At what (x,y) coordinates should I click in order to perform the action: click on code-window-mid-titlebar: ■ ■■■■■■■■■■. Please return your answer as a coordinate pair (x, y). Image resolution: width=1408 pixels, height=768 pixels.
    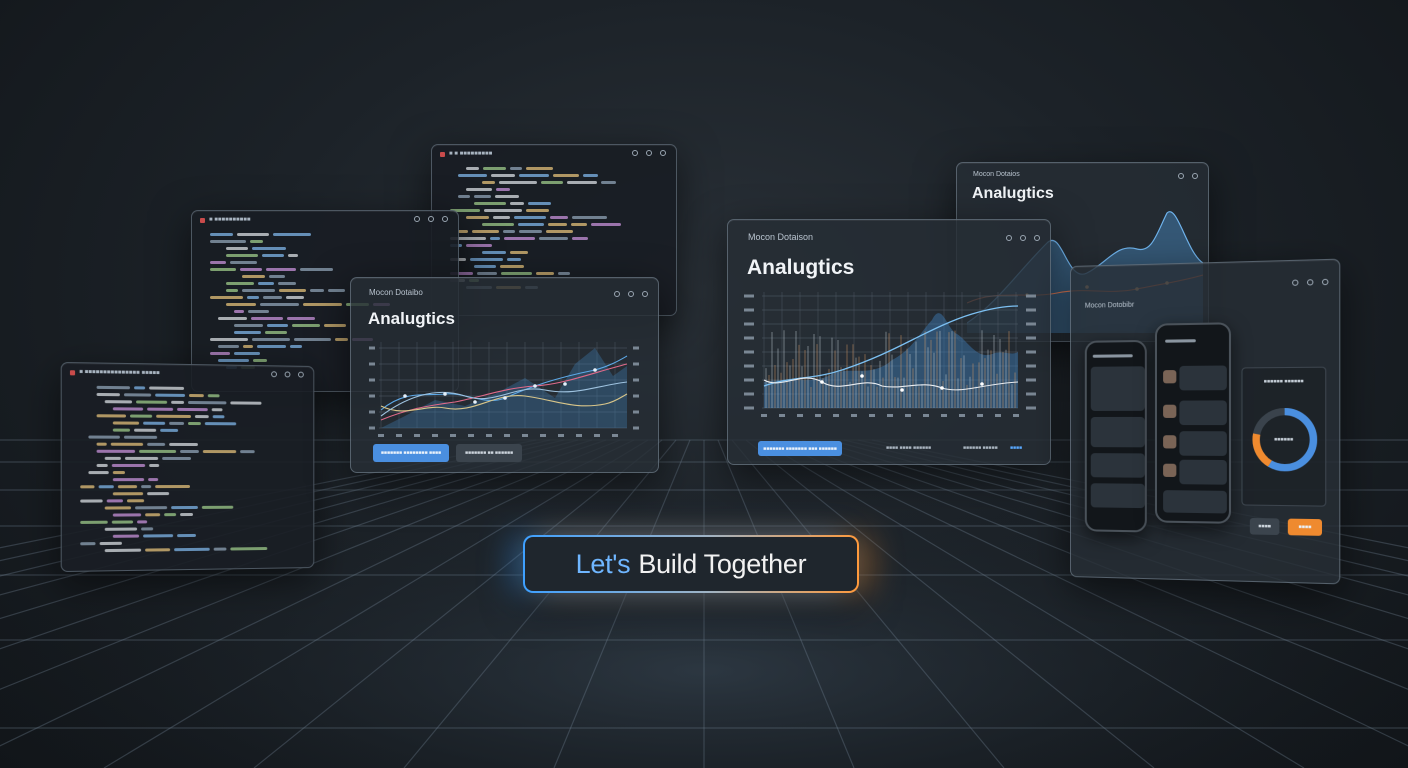
    Looking at the image, I should click on (325, 220).